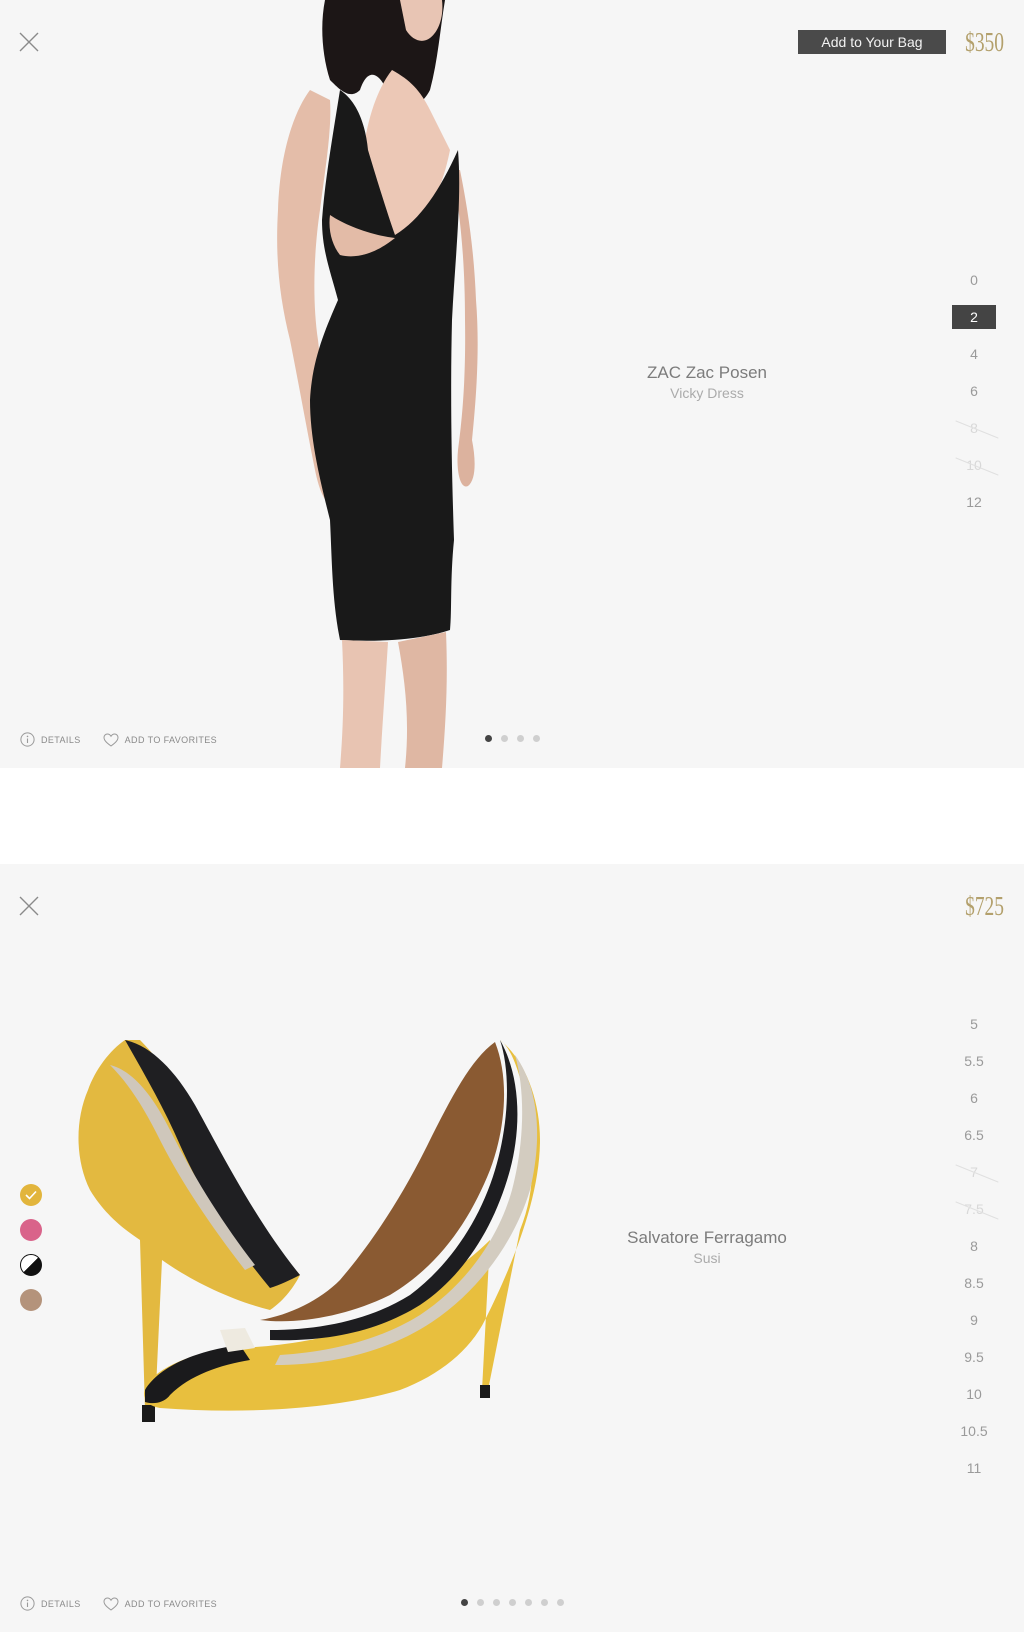  I want to click on size-label: 8.5, so click(974, 1283).